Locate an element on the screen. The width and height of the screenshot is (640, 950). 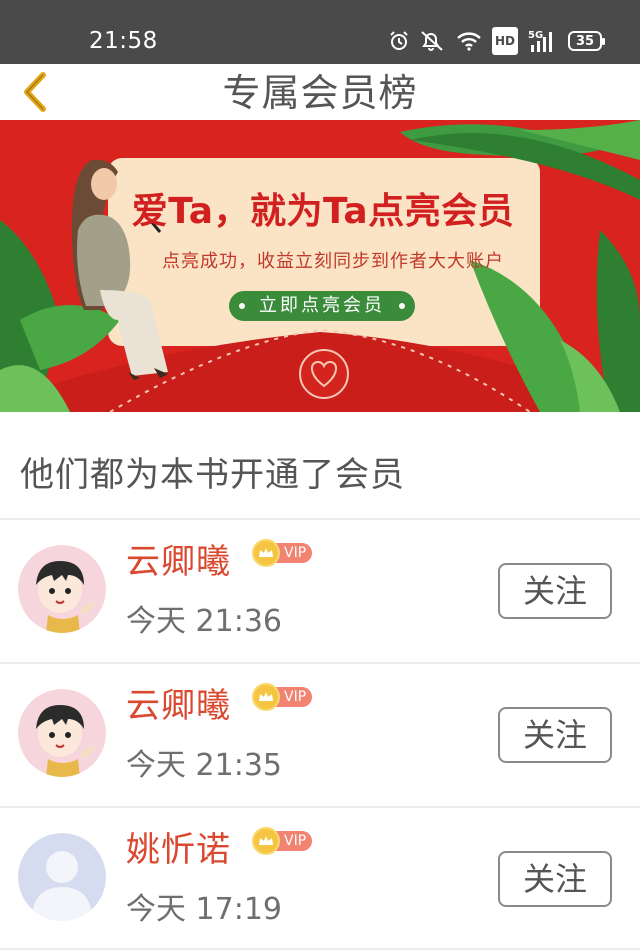
battery-level: 35 is located at coordinates (585, 41).